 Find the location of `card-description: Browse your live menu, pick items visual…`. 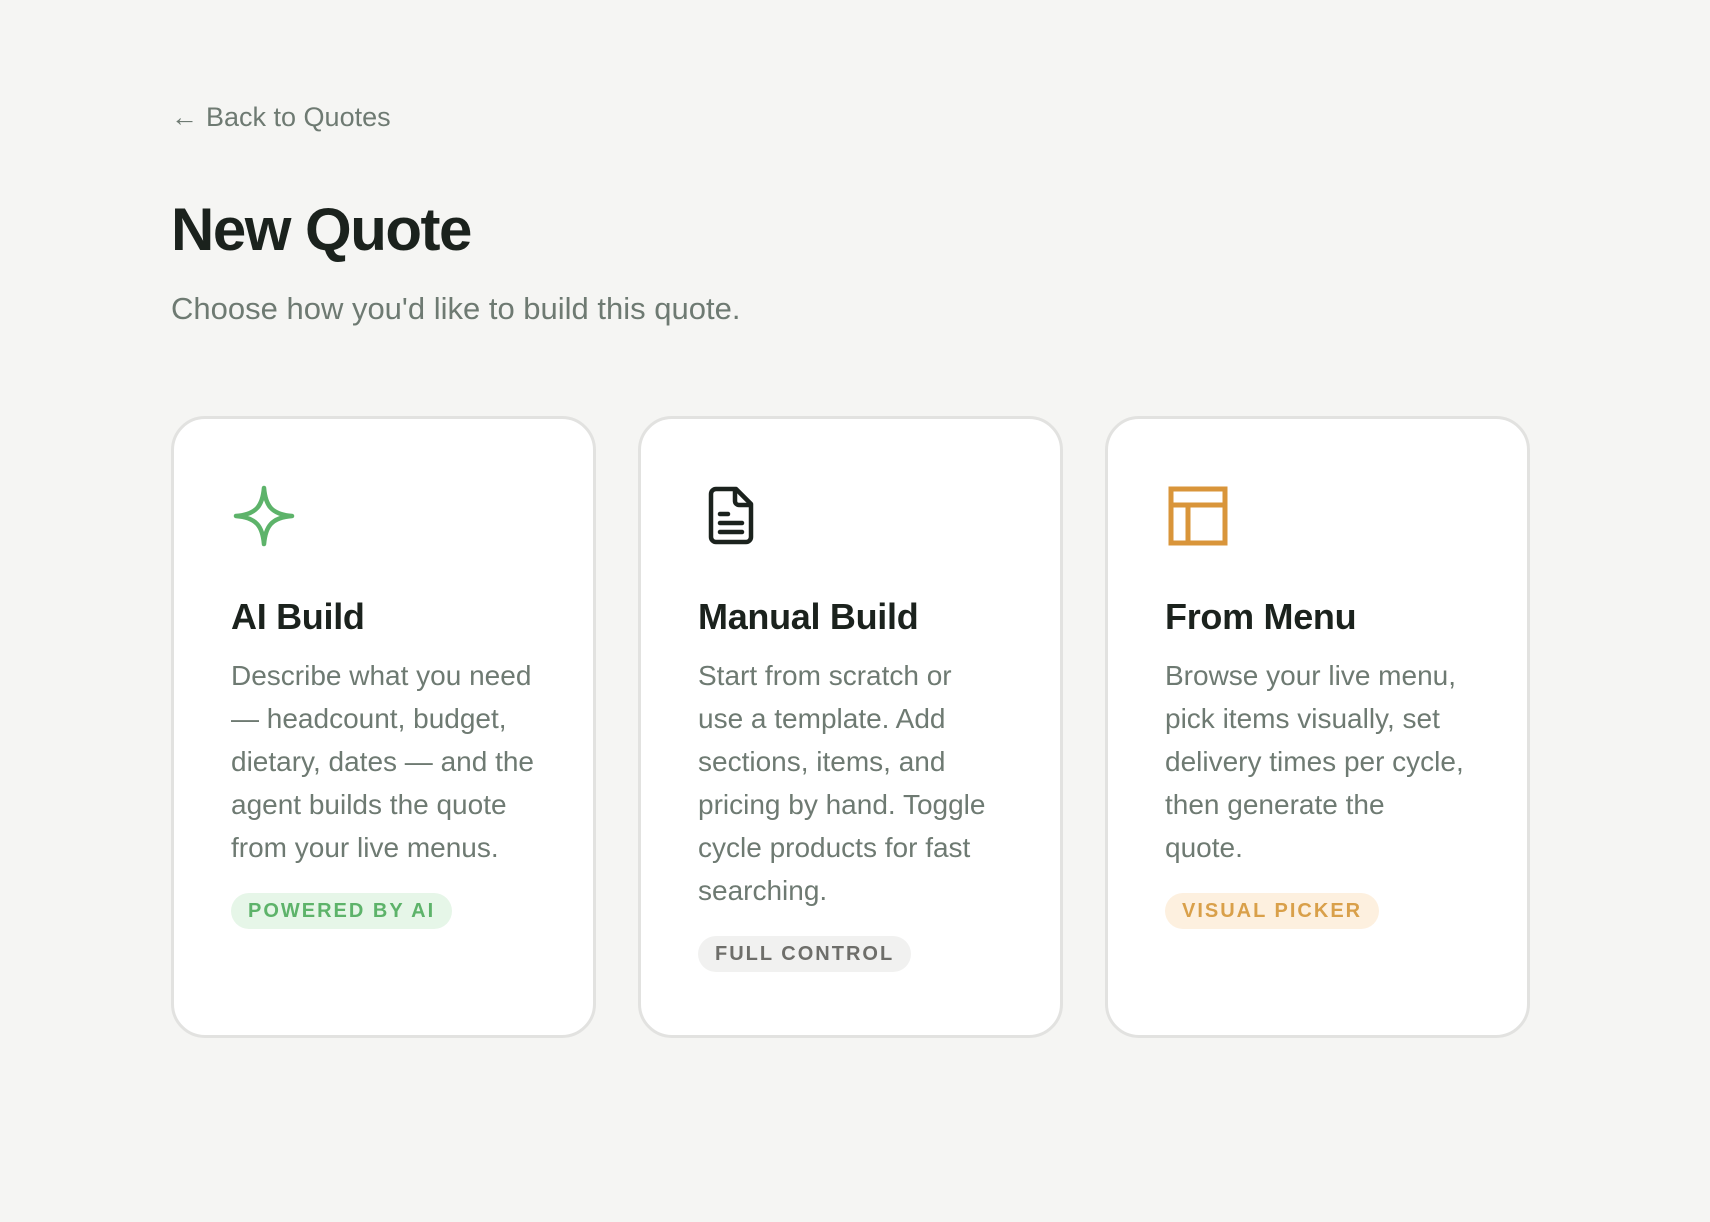

card-description: Browse your live menu, pick items visual… is located at coordinates (1314, 762).